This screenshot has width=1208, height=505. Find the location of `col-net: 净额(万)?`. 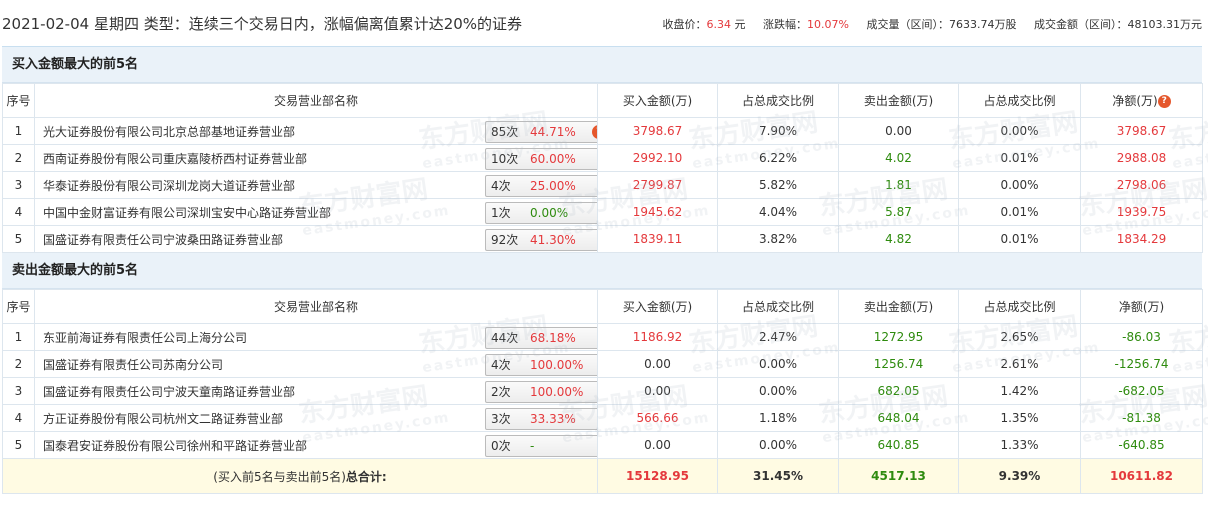

col-net: 净额(万)? is located at coordinates (1141, 100).